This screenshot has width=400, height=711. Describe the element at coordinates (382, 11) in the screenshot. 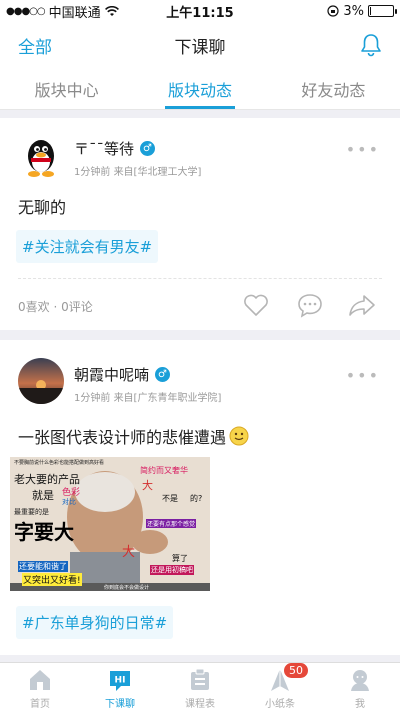

I see `battery-icon` at that location.